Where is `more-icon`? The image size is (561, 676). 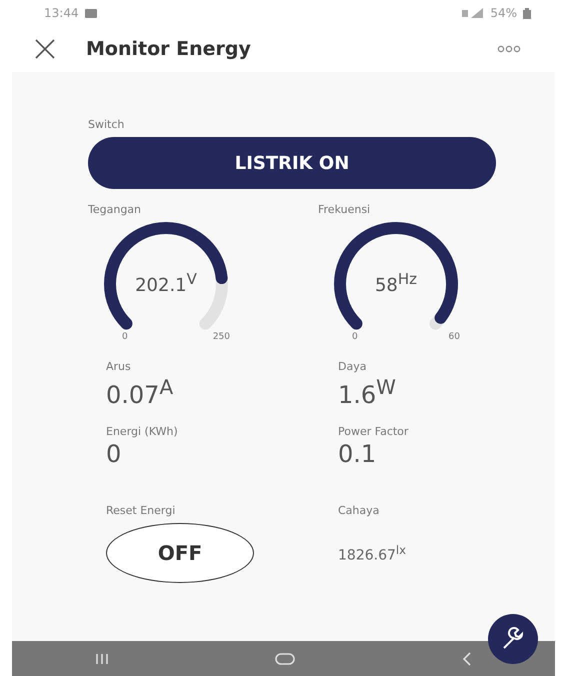 more-icon is located at coordinates (509, 49).